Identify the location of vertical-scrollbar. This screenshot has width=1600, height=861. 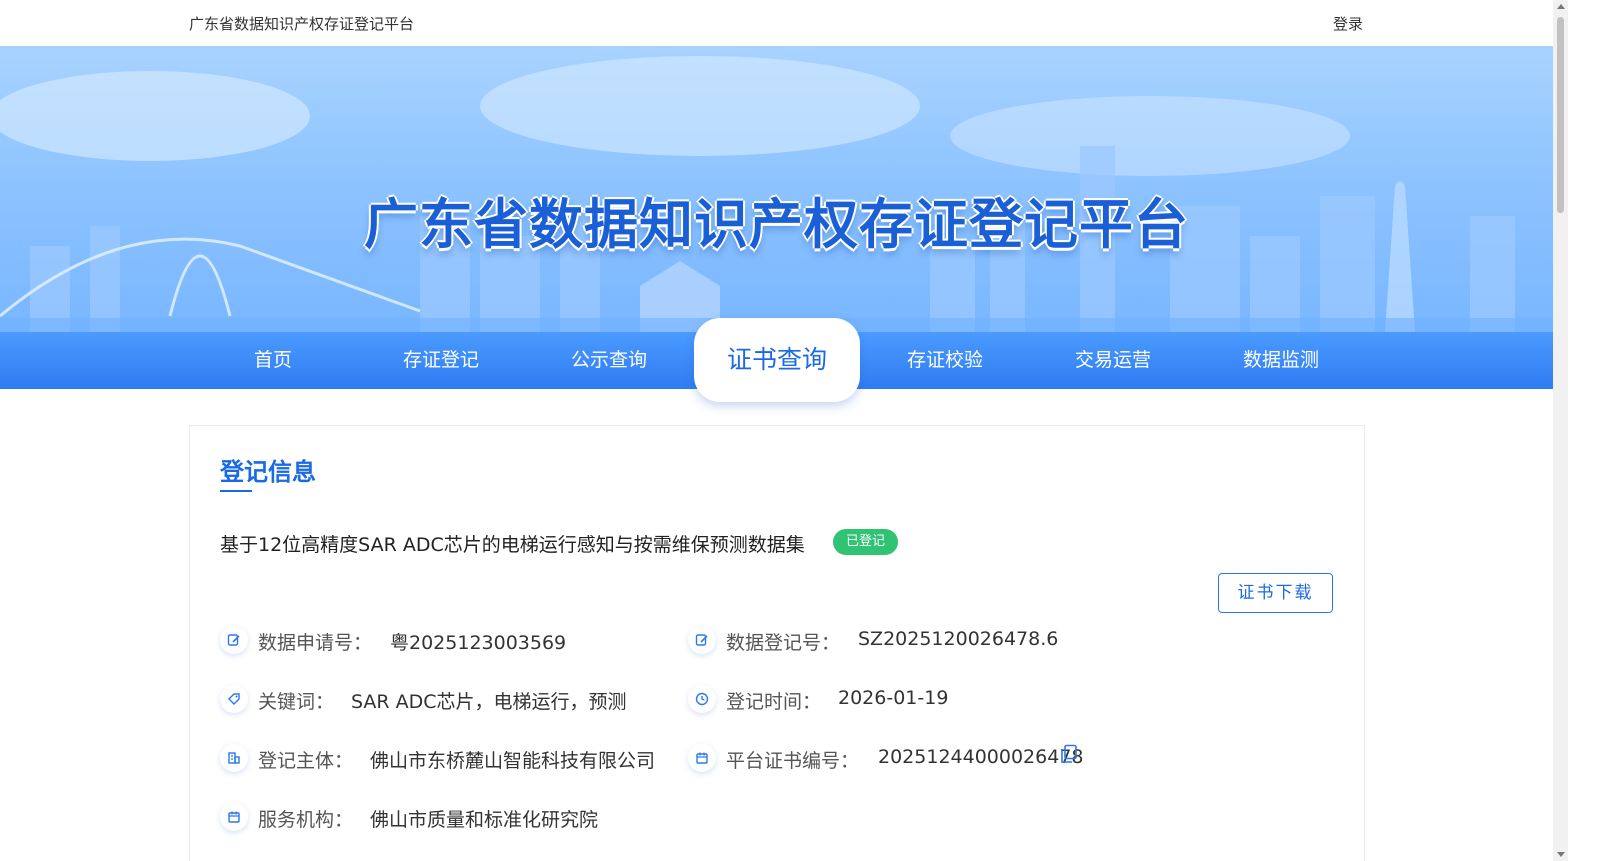
(1560, 430).